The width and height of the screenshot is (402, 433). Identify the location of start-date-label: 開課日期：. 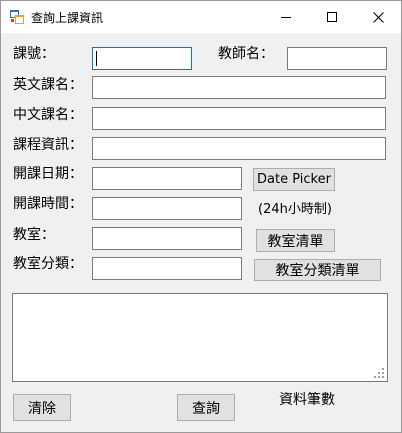
(48, 174).